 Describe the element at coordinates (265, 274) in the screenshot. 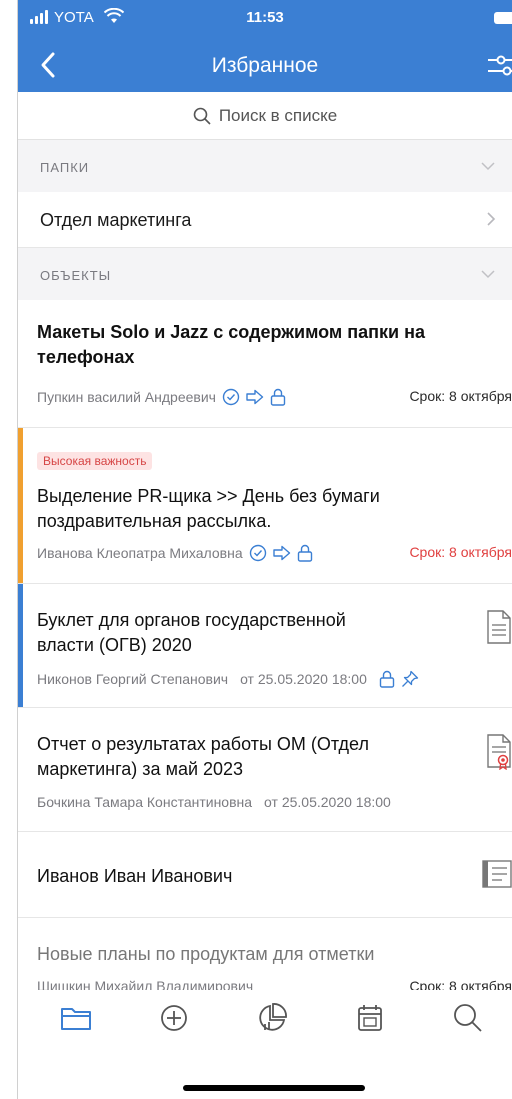

I see `section-objects-header: ОБЪЕКТЫ` at that location.